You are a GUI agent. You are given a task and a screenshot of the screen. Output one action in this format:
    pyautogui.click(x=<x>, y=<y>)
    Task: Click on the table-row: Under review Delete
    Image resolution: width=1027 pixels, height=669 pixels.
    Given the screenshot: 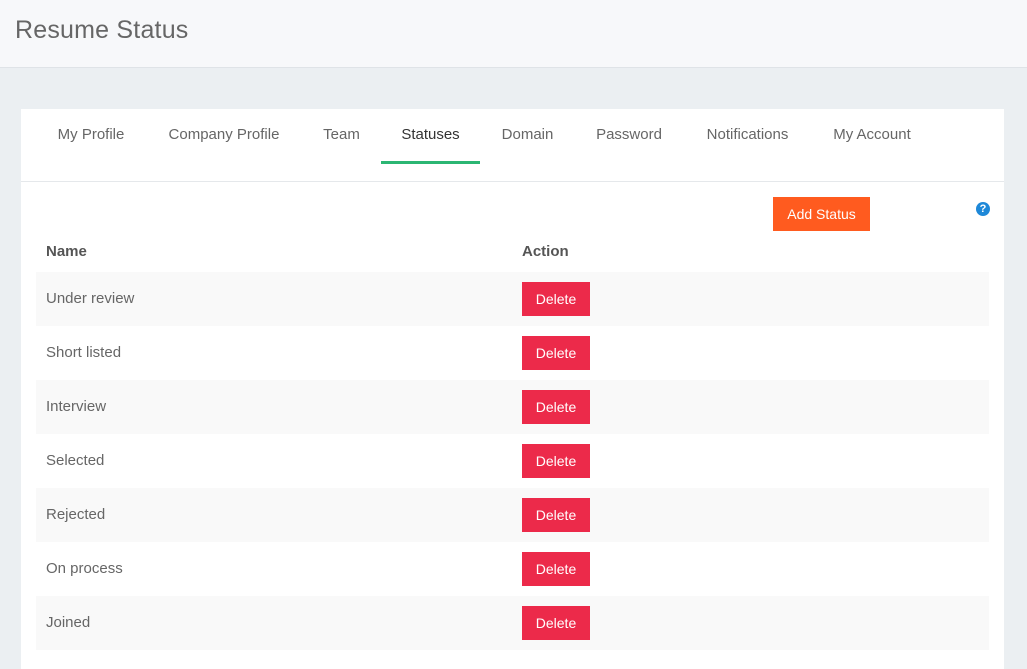 What is the action you would take?
    pyautogui.click(x=512, y=299)
    